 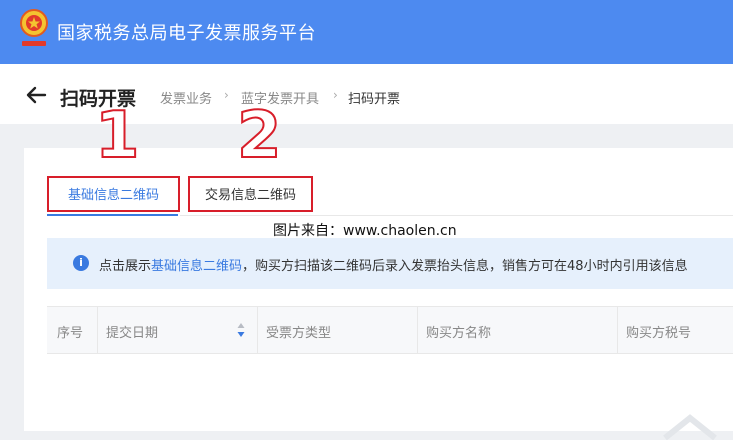 I want to click on decorative-shape, so click(x=690, y=427).